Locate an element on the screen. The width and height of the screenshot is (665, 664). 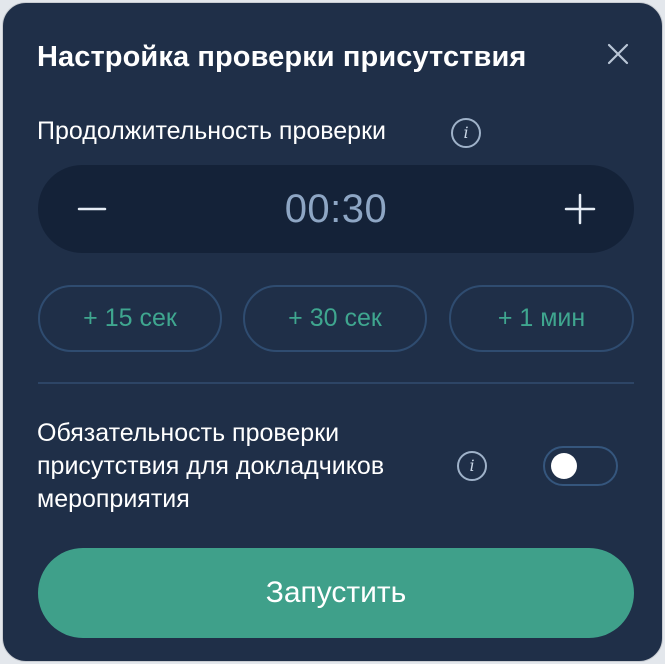
duration-stepper: 00:30 is located at coordinates (336, 209).